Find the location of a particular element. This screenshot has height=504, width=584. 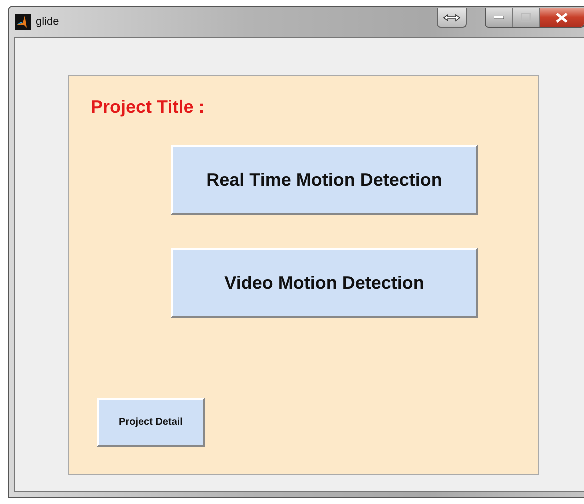

minimize-button is located at coordinates (499, 17).